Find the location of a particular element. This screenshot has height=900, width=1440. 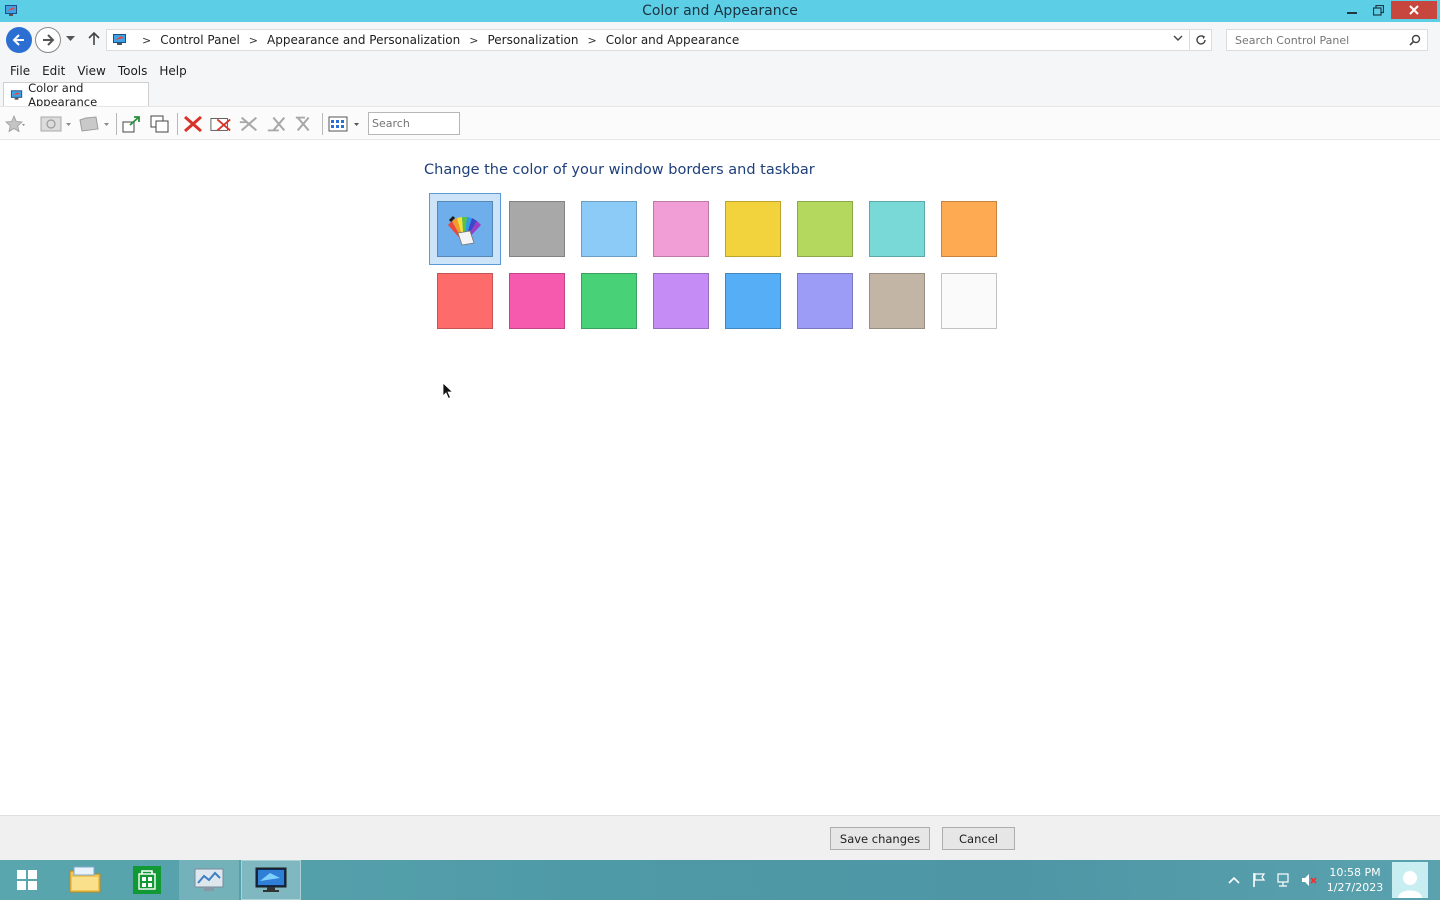

taskbar-file-explorer is located at coordinates (85, 880).